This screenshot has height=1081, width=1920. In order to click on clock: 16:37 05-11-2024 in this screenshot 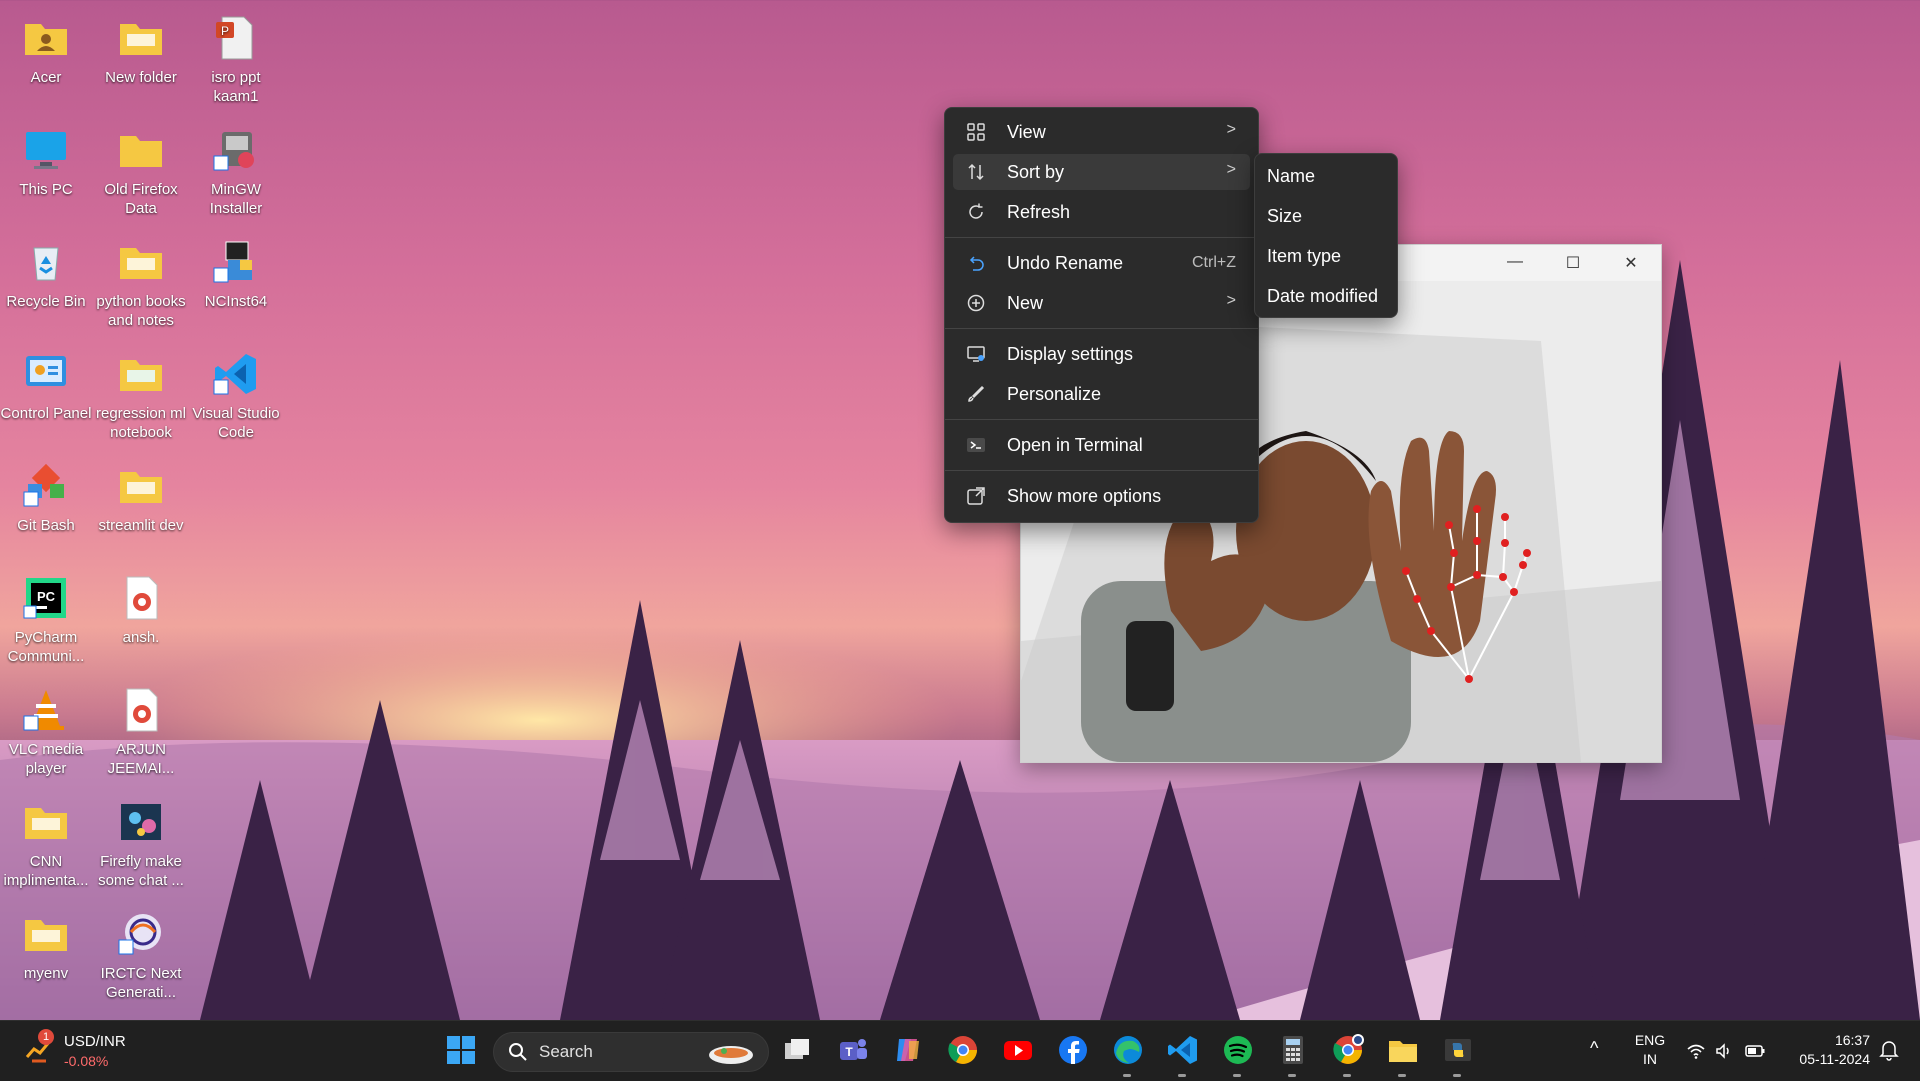, I will do `click(1825, 1051)`.